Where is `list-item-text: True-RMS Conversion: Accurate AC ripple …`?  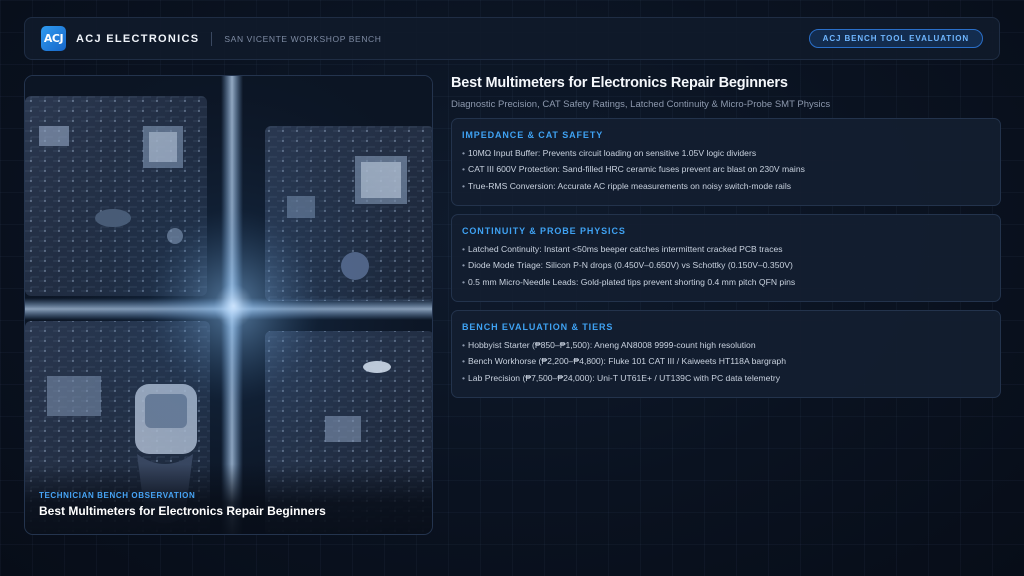
list-item-text: True-RMS Conversion: Accurate AC ripple … is located at coordinates (630, 185).